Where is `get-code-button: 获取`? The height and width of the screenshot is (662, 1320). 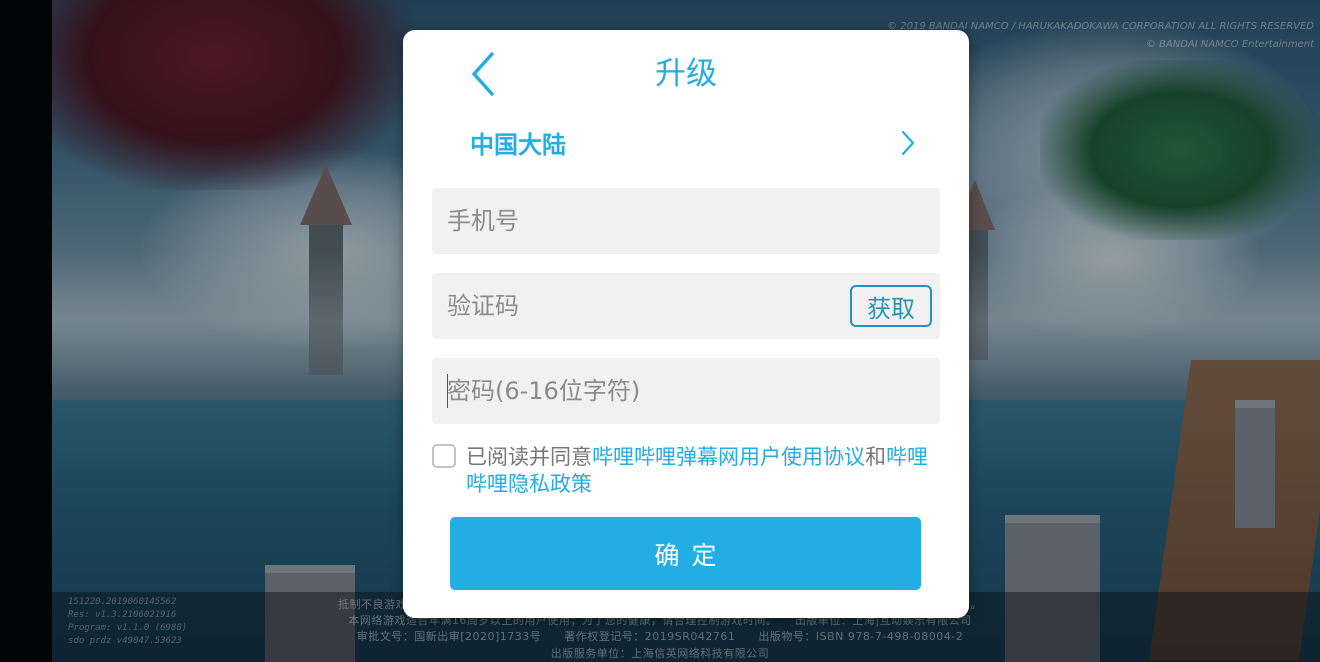
get-code-button: 获取 is located at coordinates (891, 306).